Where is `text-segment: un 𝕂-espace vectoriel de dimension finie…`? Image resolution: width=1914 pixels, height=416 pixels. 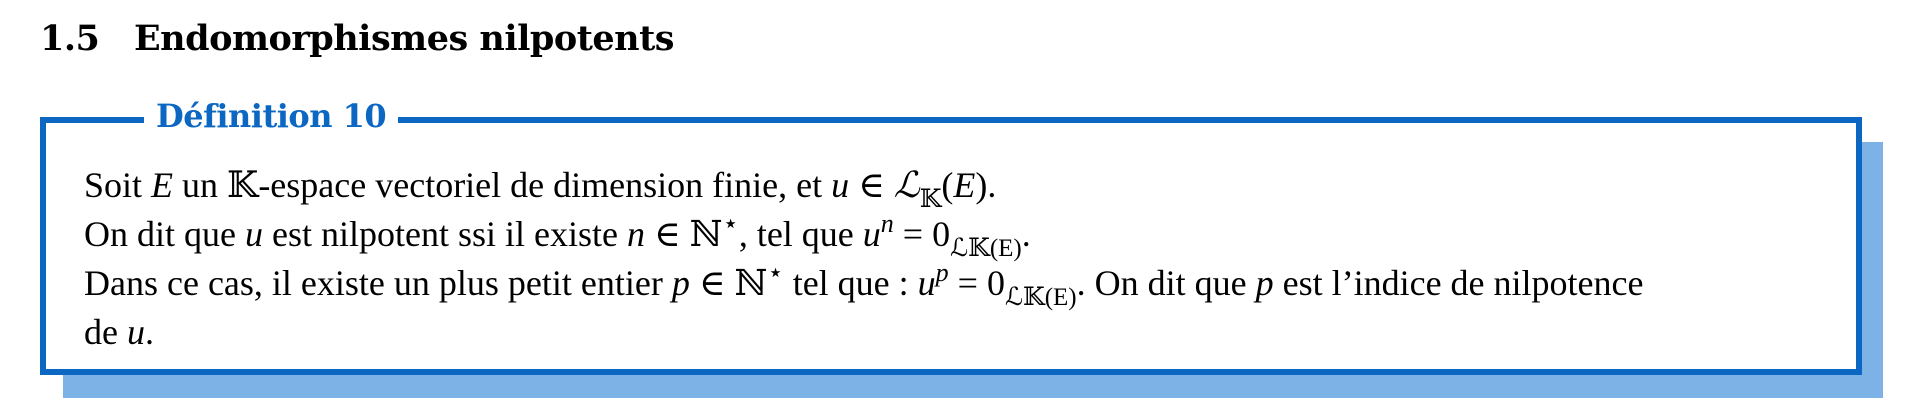
text-segment: un 𝕂-espace vectoriel de dimension finie… is located at coordinates (502, 185).